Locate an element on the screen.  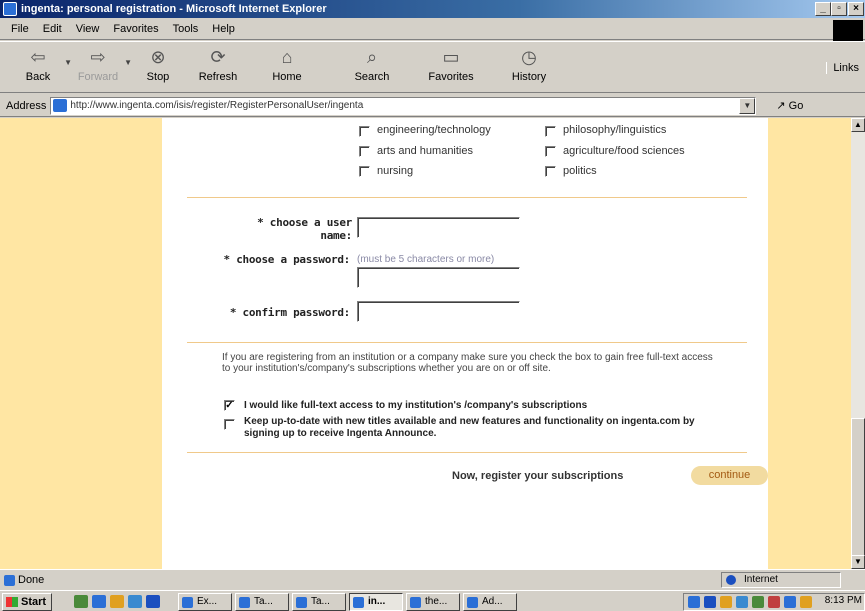
minimize-button: _ is located at coordinates (823, 9).